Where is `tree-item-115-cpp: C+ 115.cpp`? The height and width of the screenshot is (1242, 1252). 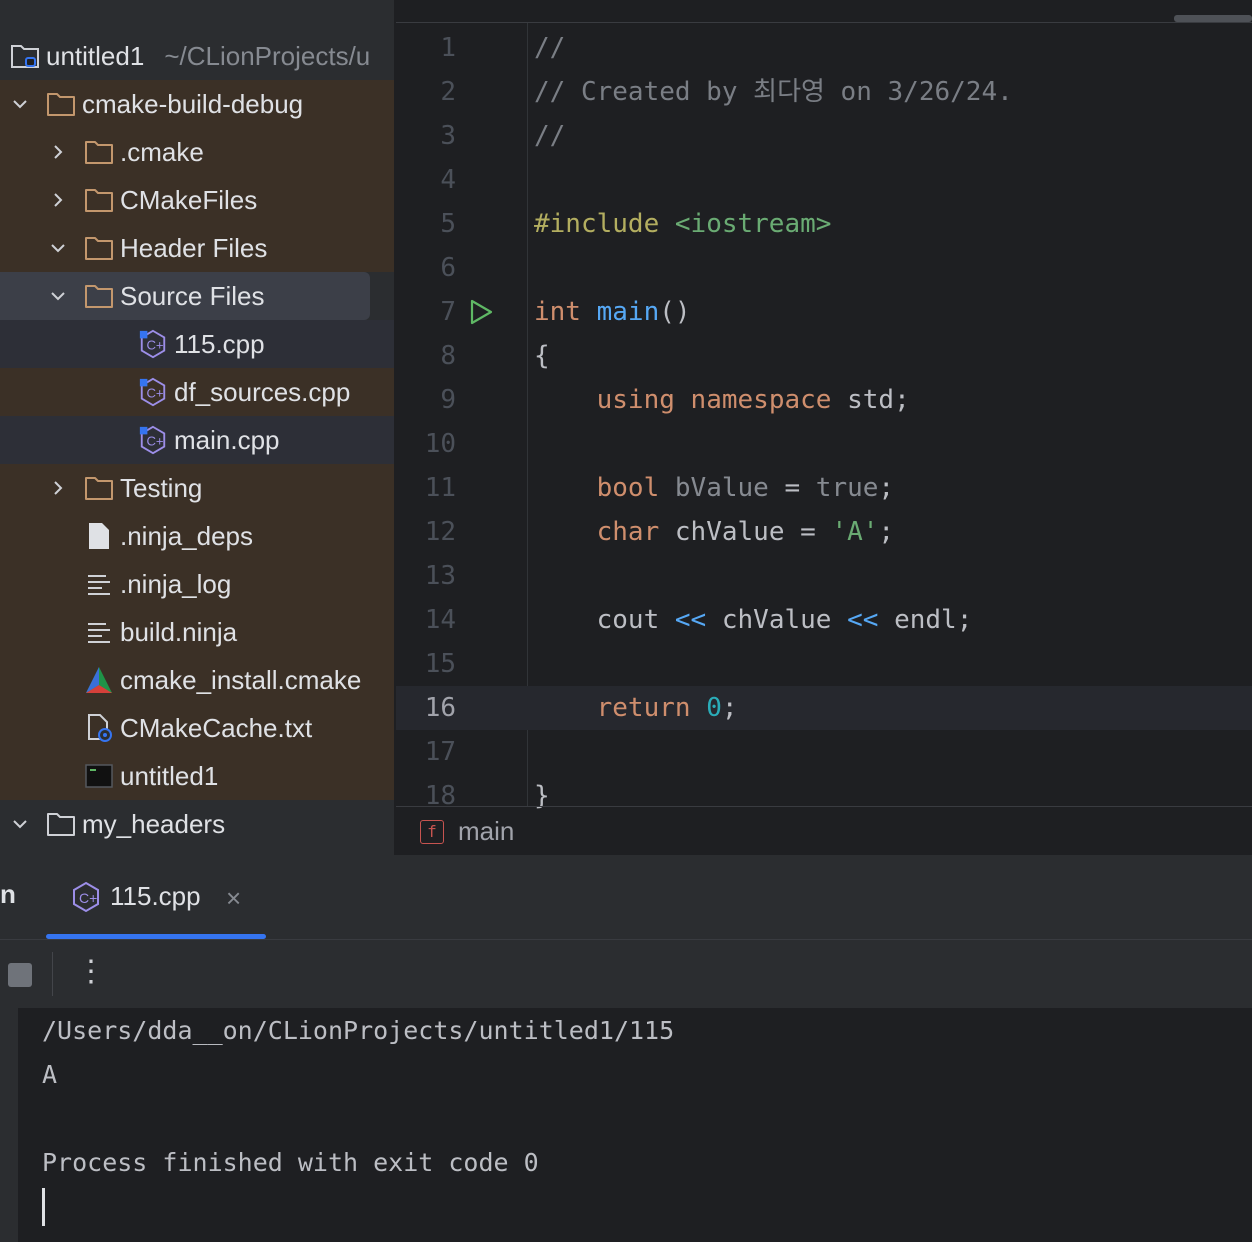 tree-item-115-cpp: C+ 115.cpp is located at coordinates (197, 344).